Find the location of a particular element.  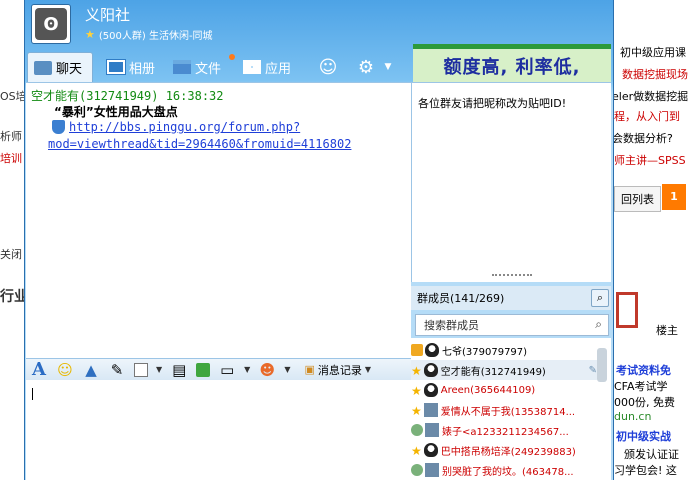

bg-right-text: 程，从入门到 is located at coordinates (647, 116).